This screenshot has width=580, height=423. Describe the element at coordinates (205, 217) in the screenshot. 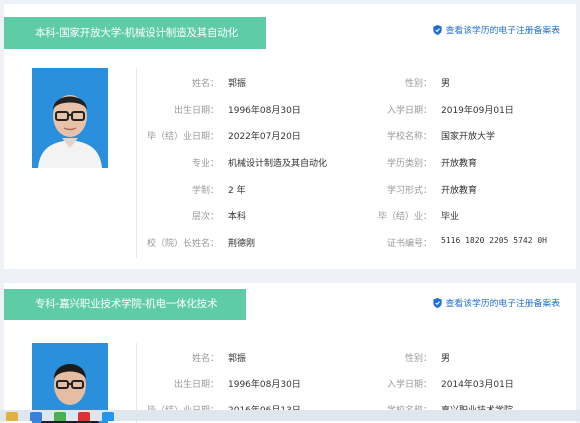

I see `level-label: 层次：` at that location.